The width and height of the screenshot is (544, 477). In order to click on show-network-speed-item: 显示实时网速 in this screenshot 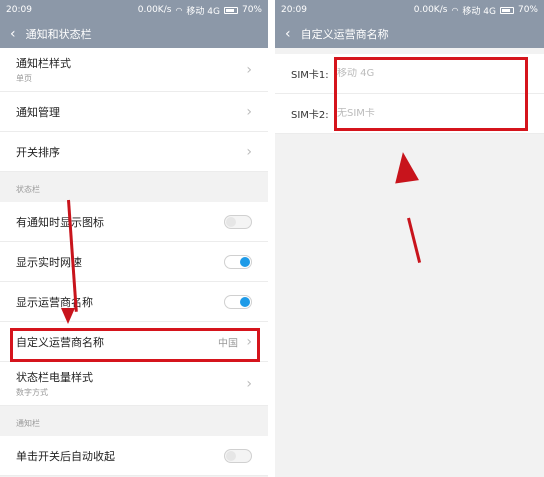, I will do `click(134, 262)`.